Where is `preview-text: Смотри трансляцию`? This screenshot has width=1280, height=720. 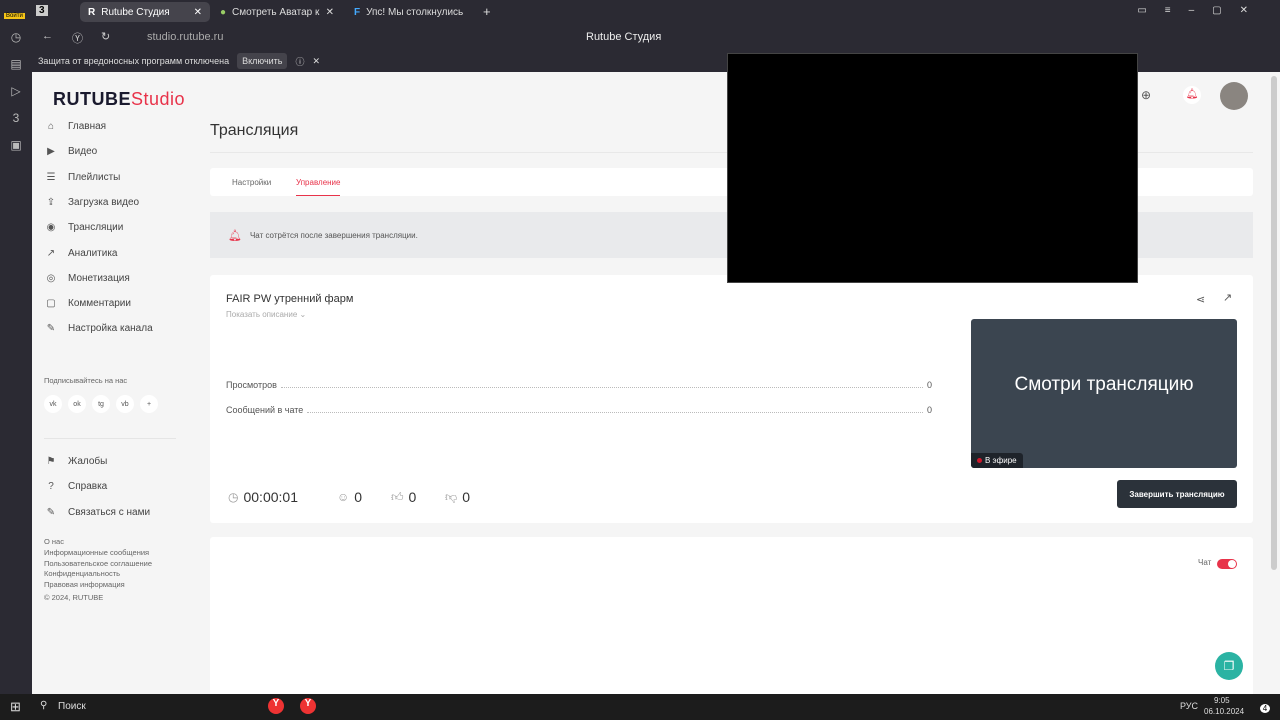 preview-text: Смотри трансляцию is located at coordinates (1104, 384).